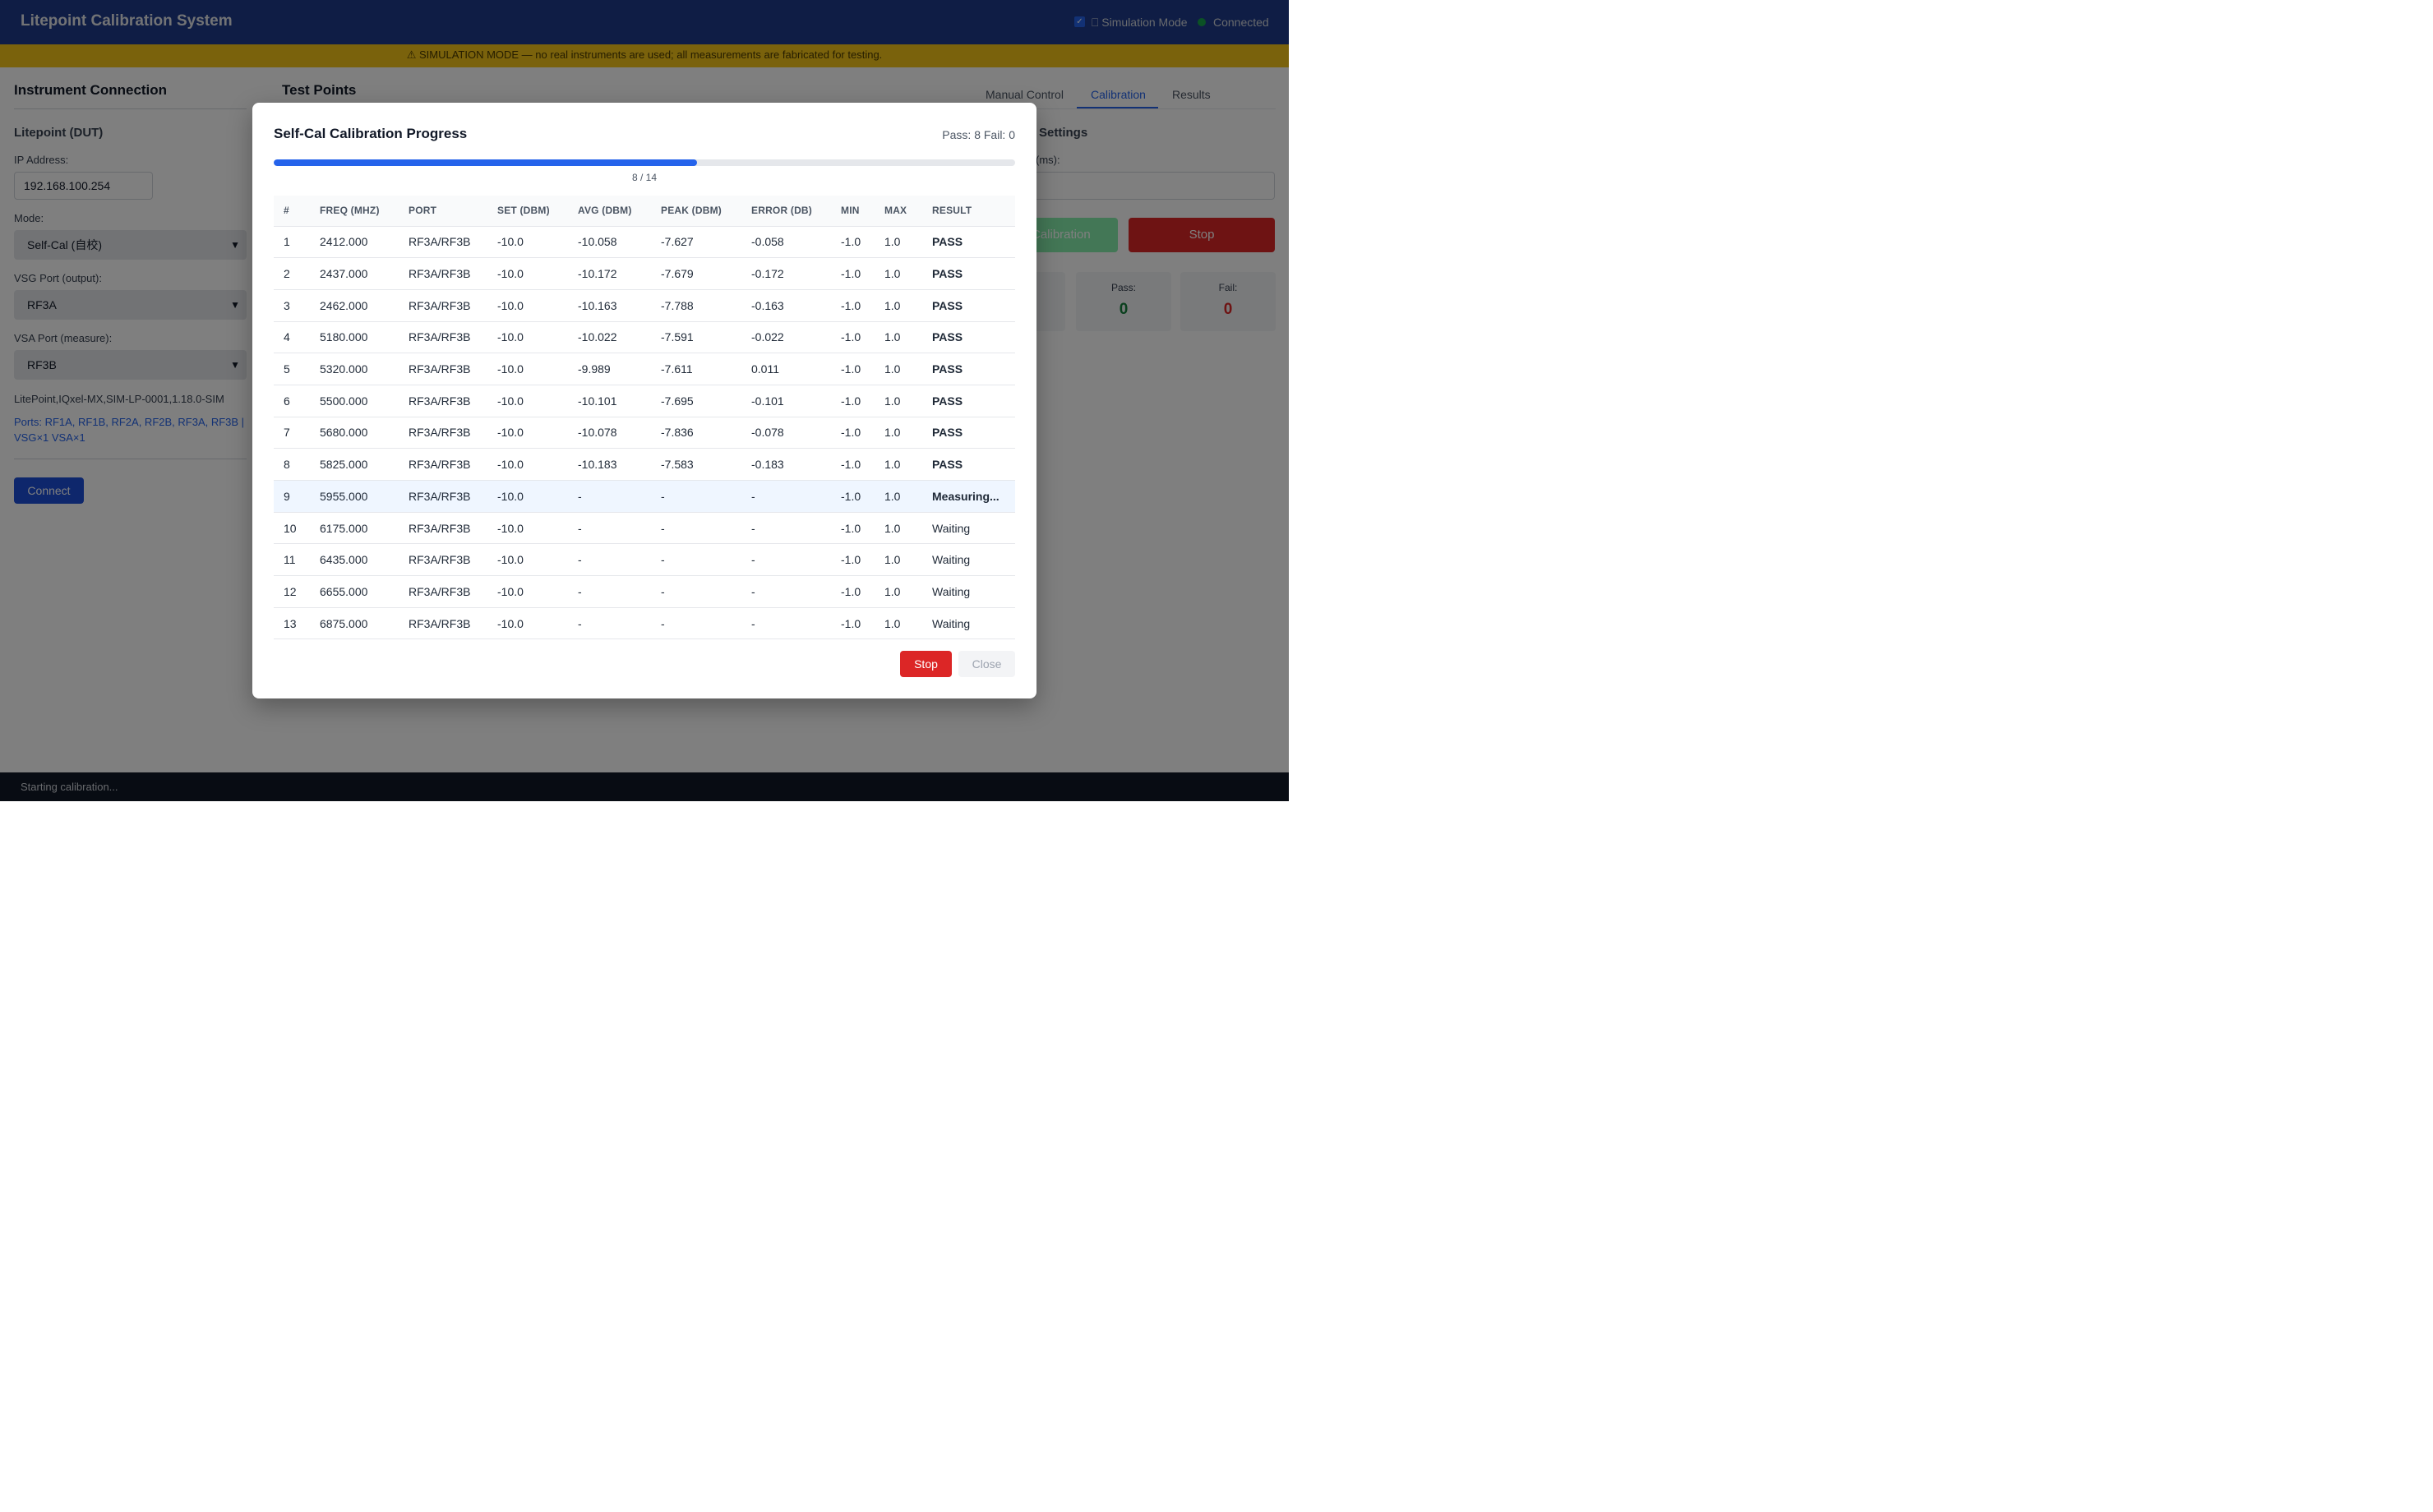 This screenshot has width=2433, height=1512. What do you see at coordinates (696, 212) in the screenshot?
I see `column-header: PEAK (DBM)` at bounding box center [696, 212].